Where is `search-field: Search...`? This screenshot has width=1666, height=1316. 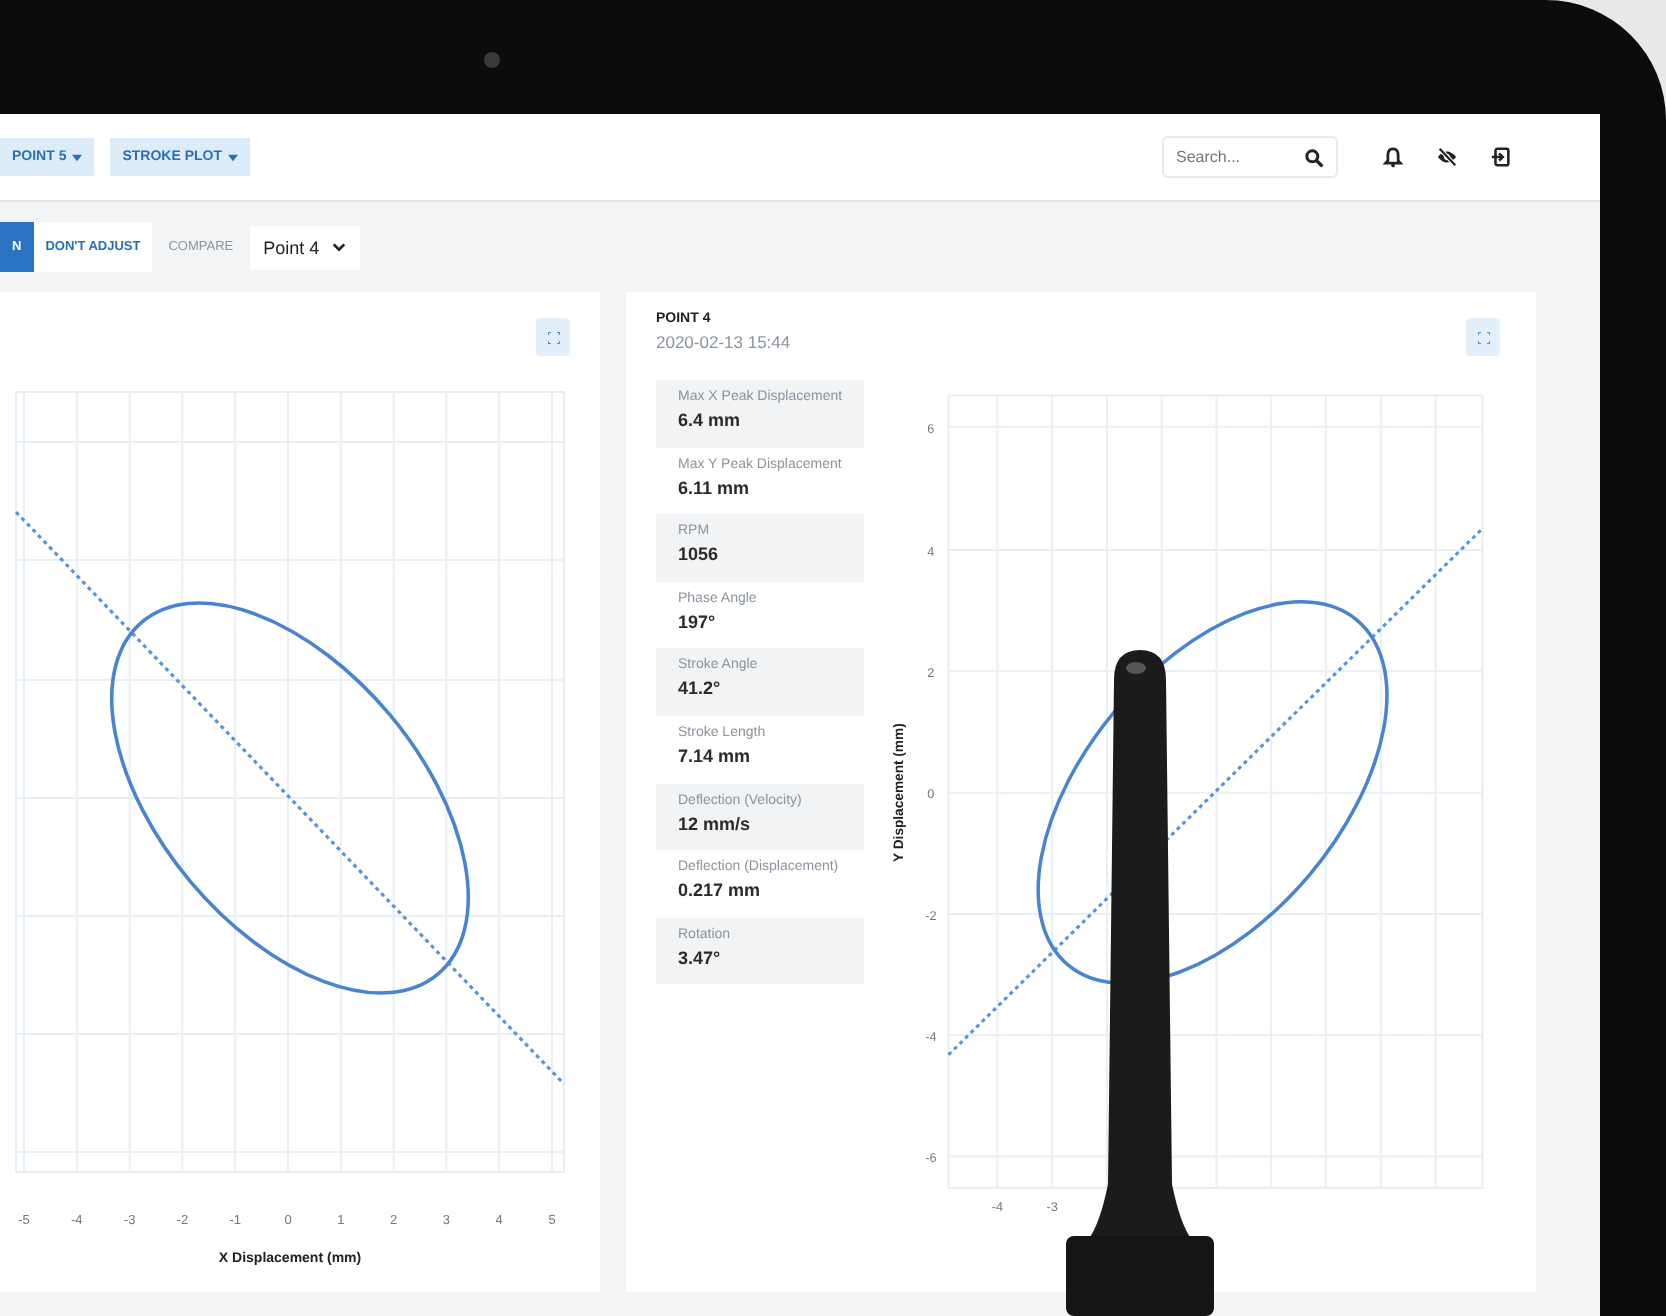 search-field: Search... is located at coordinates (1250, 157).